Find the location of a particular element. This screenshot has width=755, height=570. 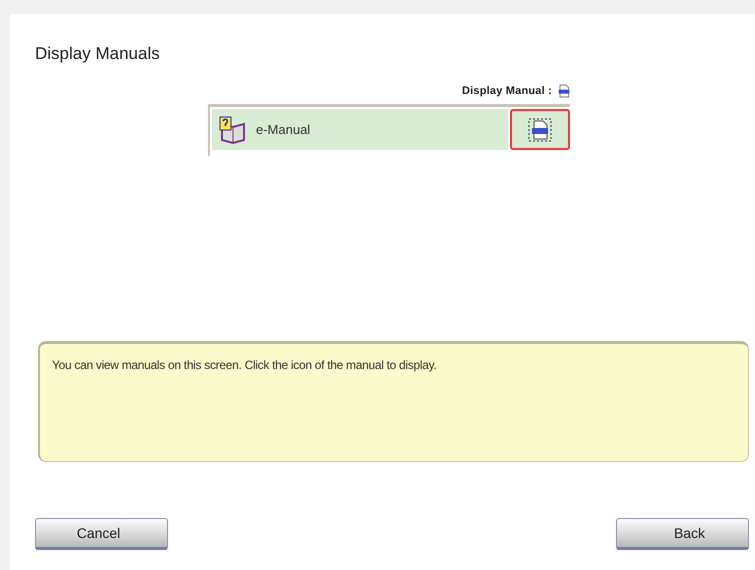

page-title: Display Manuals is located at coordinates (98, 54).